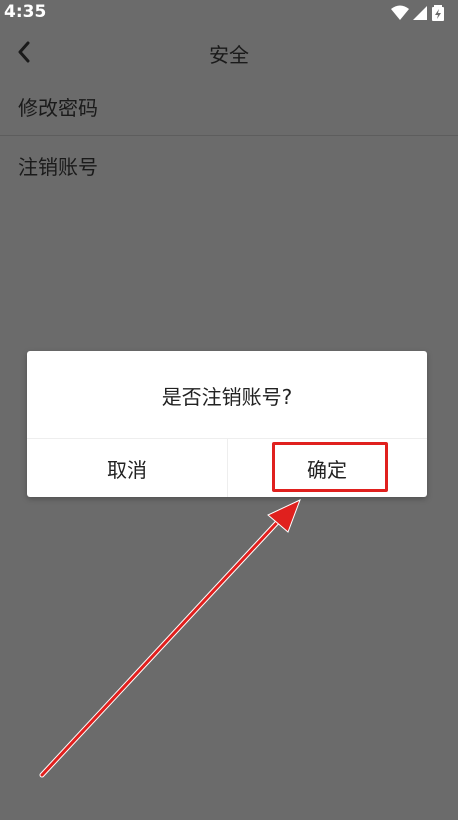  I want to click on settings-item-label: 注销账号, so click(58, 166).